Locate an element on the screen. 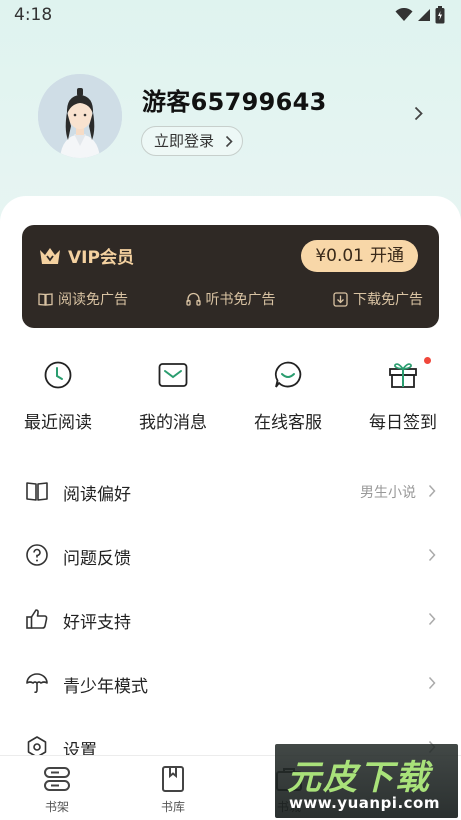 The image size is (461, 820). headphones-icon is located at coordinates (193, 299).